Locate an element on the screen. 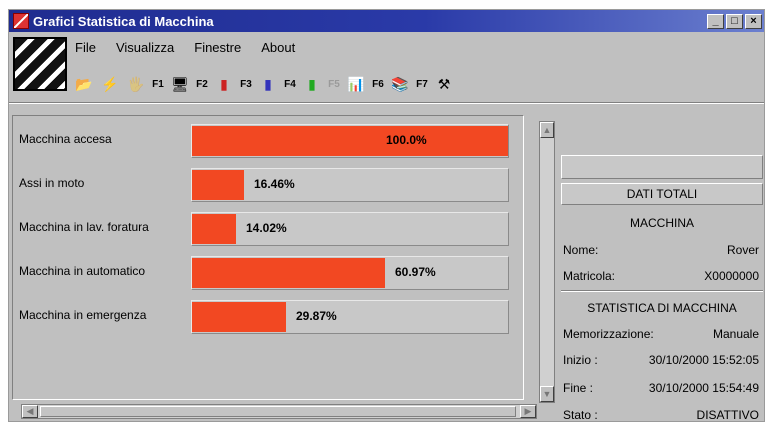 This screenshot has height=424, width=771. name-label: Nome: is located at coordinates (581, 250).